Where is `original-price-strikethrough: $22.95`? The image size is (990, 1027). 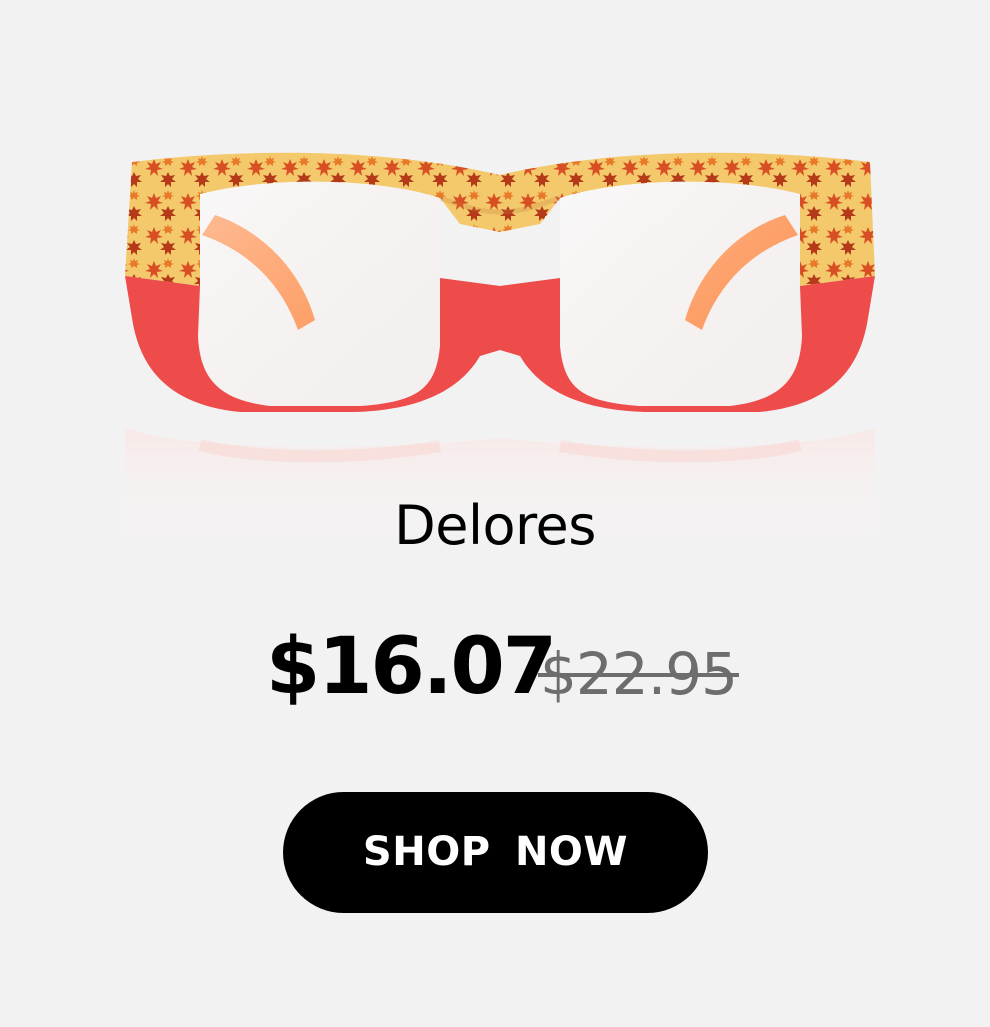
original-price-strikethrough: $22.95 is located at coordinates (639, 674).